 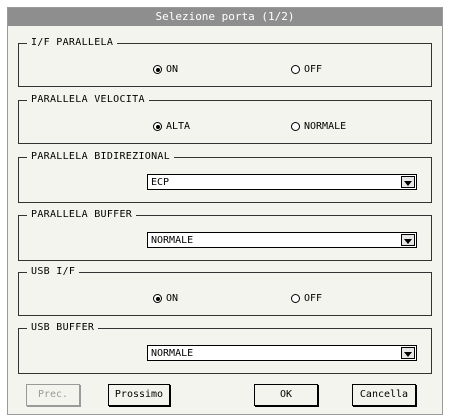 I want to click on radio-velocita-alta: ALTA, so click(x=171, y=126).